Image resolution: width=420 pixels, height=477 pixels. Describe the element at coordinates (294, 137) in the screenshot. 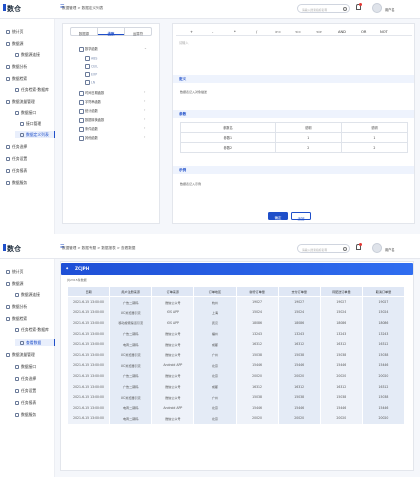

I see `table-row: 参数1 1 1` at that location.